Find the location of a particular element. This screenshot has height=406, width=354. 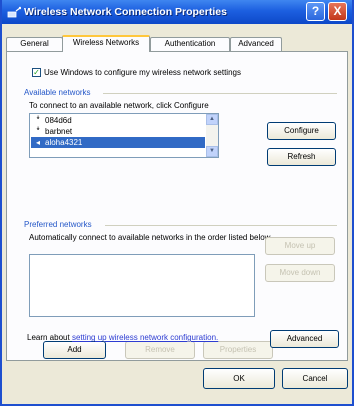

network-name: 084d6d is located at coordinates (58, 120).